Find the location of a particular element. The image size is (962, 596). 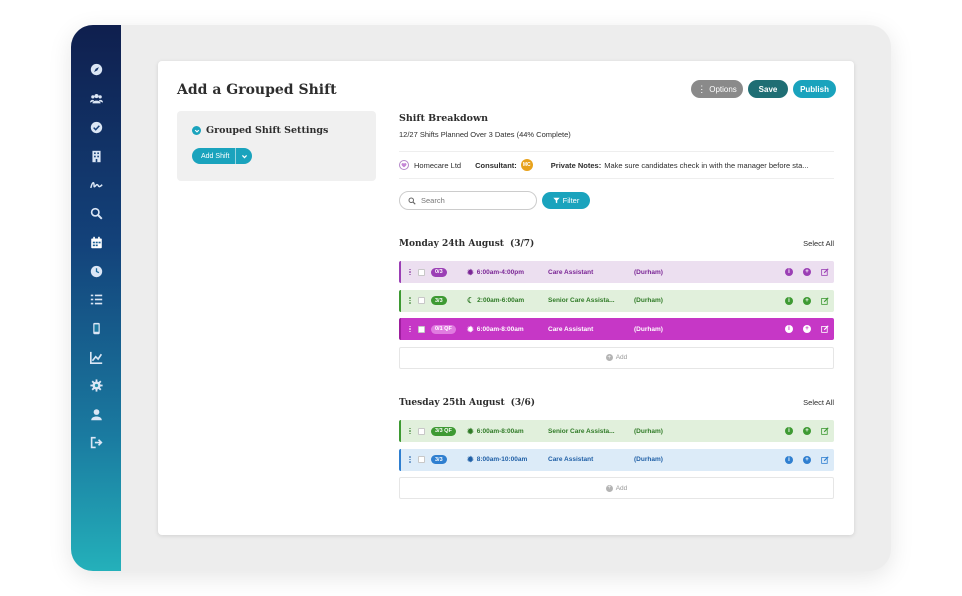

fill-badge: 0/1 QF is located at coordinates (443, 329).